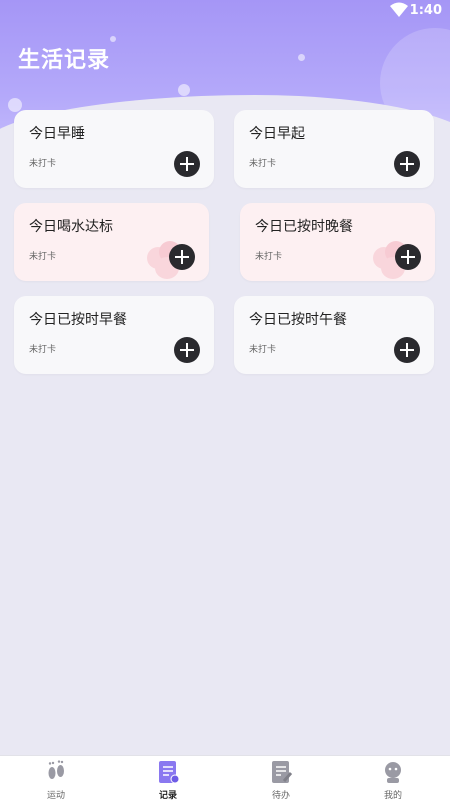  Describe the element at coordinates (55, 795) in the screenshot. I see `nav-label: 运动` at that location.